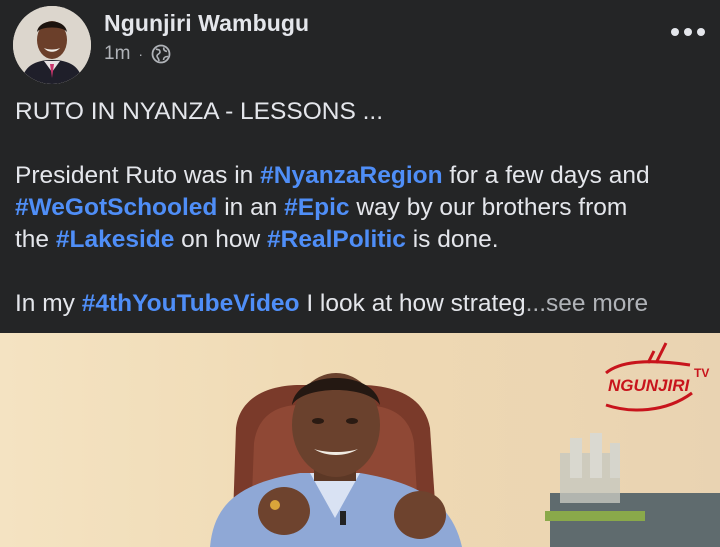 This screenshot has width=720, height=547. Describe the element at coordinates (488, 207) in the screenshot. I see `text-segment: way by our brothers from` at that location.